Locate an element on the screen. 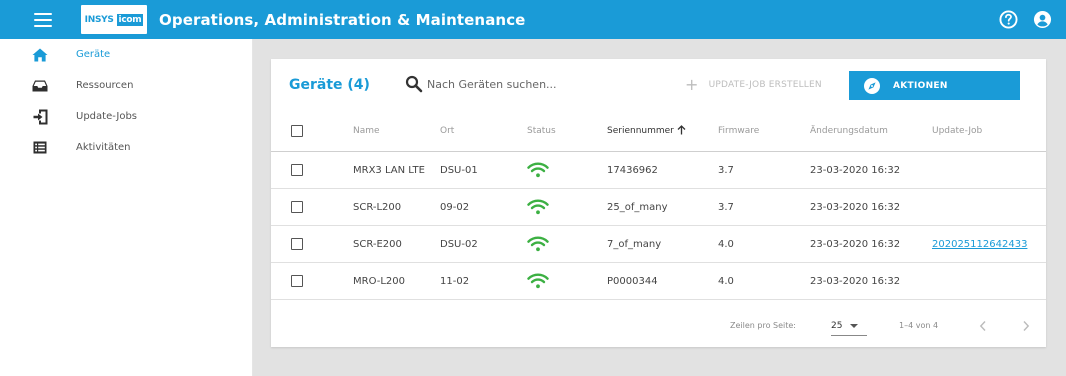  search-input is located at coordinates (512, 84).